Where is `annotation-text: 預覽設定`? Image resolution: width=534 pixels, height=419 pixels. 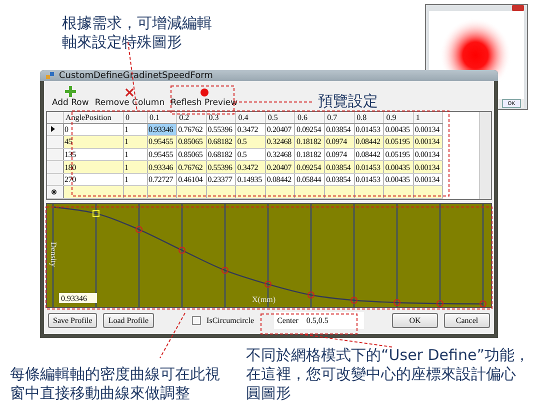
annotation-text: 預覽設定 is located at coordinates (348, 101).